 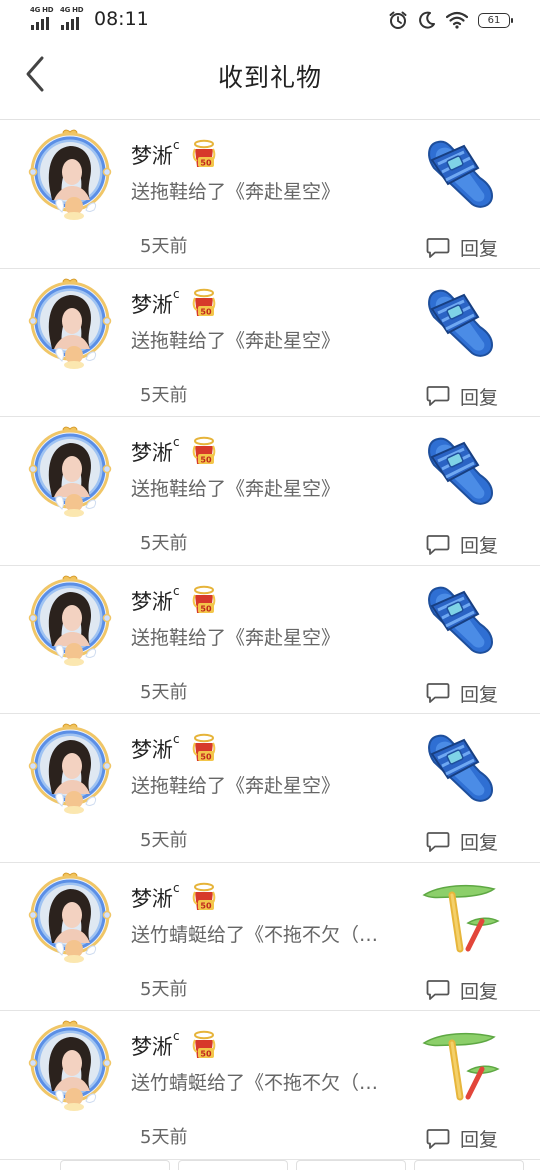 I want to click on bottom-next-row-edge, so click(x=270, y=1165).